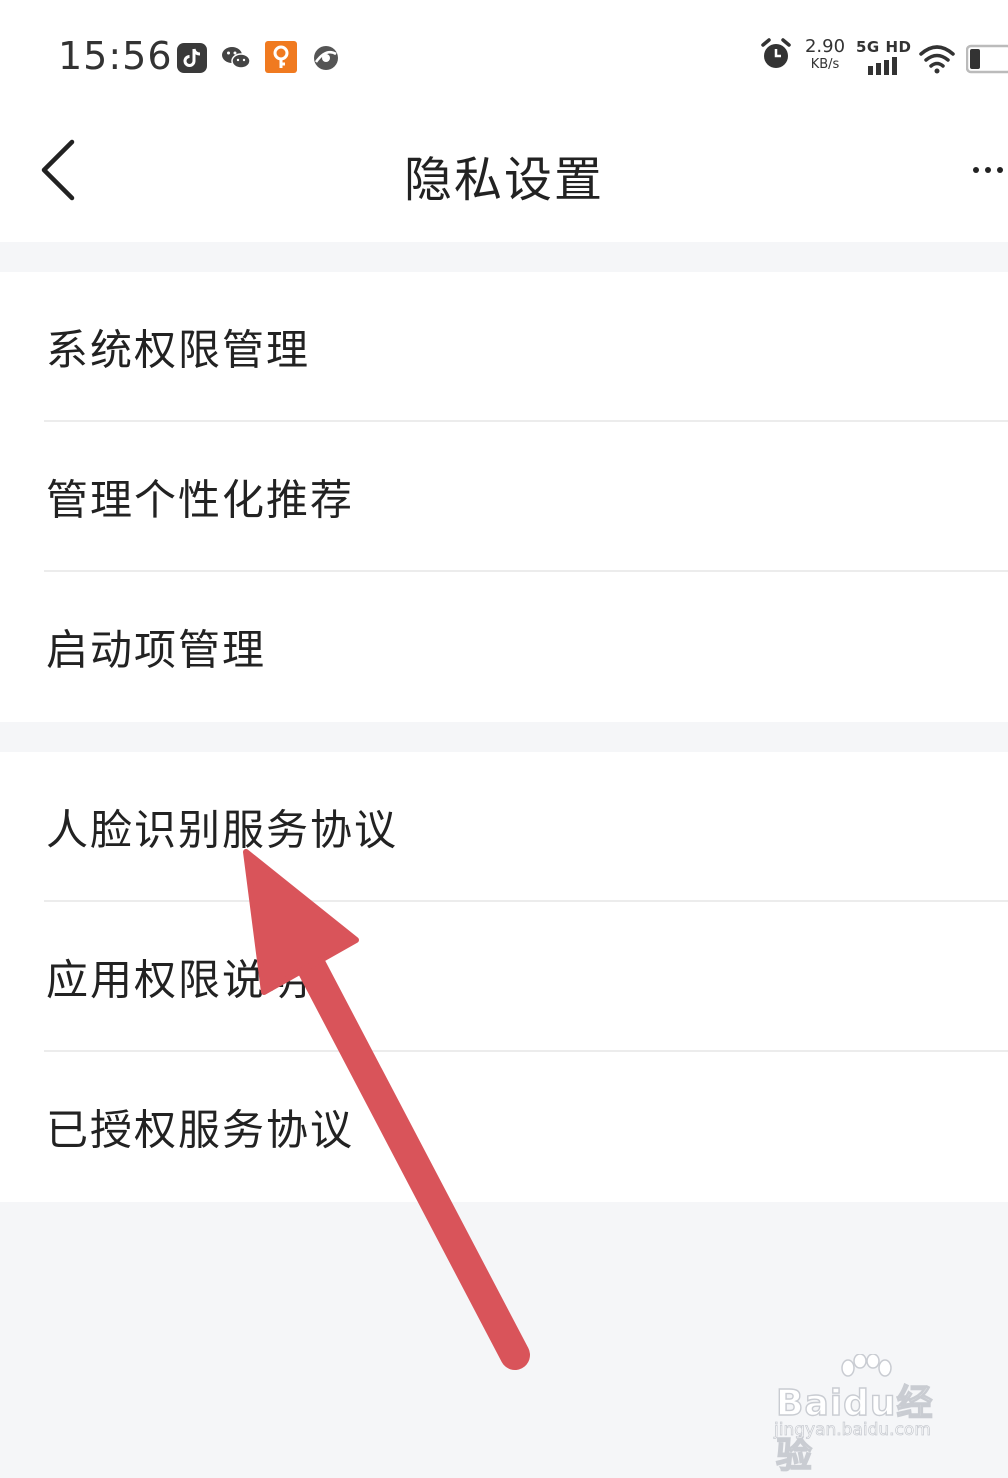  Describe the element at coordinates (882, 66) in the screenshot. I see `signal-icon` at that location.